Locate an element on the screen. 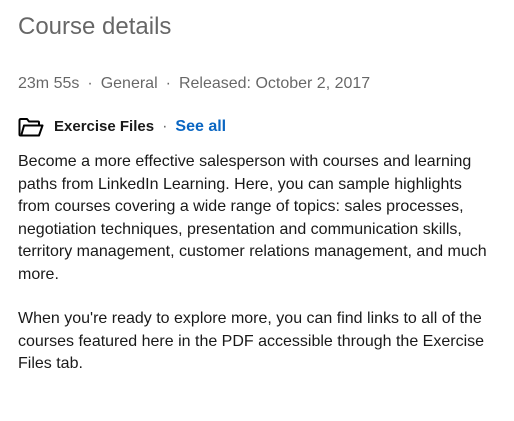 The image size is (514, 421). exercise-files-label: Exercise Files is located at coordinates (104, 126).